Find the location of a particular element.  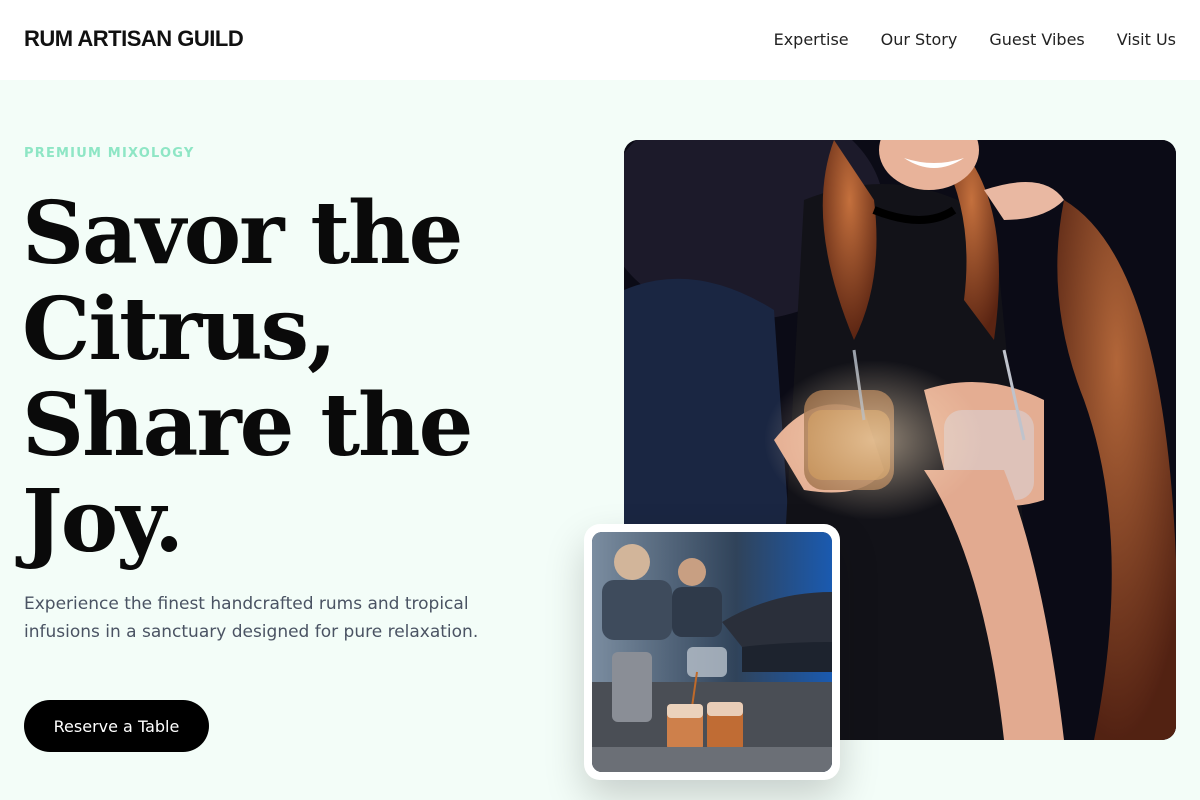

brand-logo: RUM ARTISAN GUILD is located at coordinates (134, 39).